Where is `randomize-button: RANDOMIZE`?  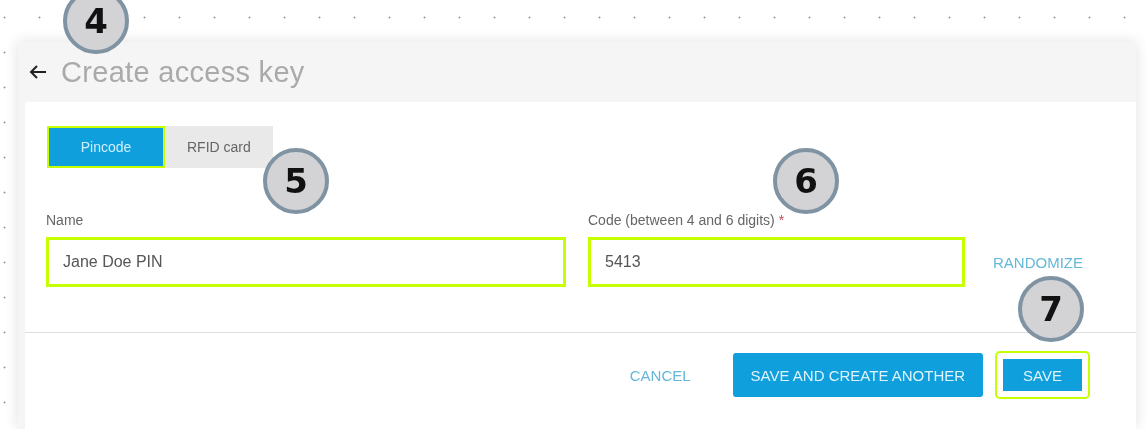
randomize-button: RANDOMIZE is located at coordinates (1038, 262).